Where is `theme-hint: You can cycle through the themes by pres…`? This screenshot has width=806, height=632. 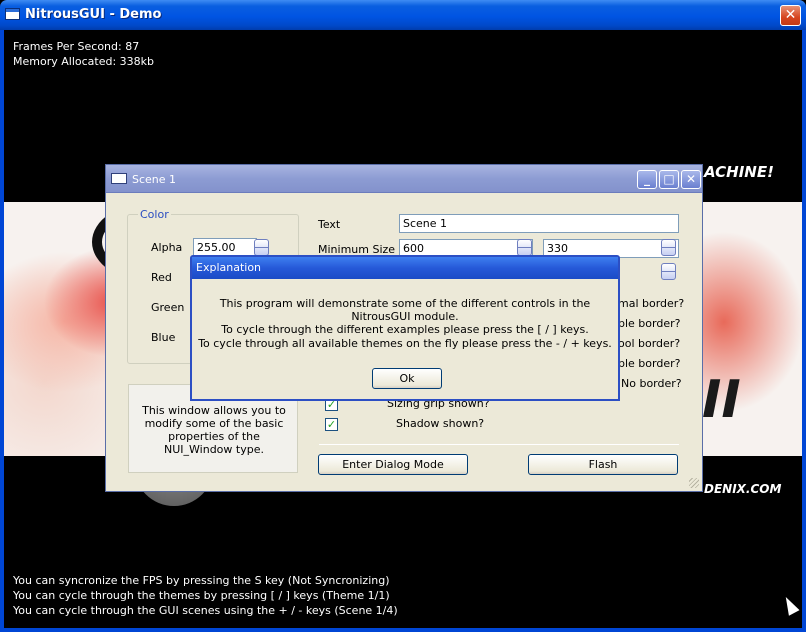
theme-hint: You can cycle through the themes by pres… is located at coordinates (201, 595).